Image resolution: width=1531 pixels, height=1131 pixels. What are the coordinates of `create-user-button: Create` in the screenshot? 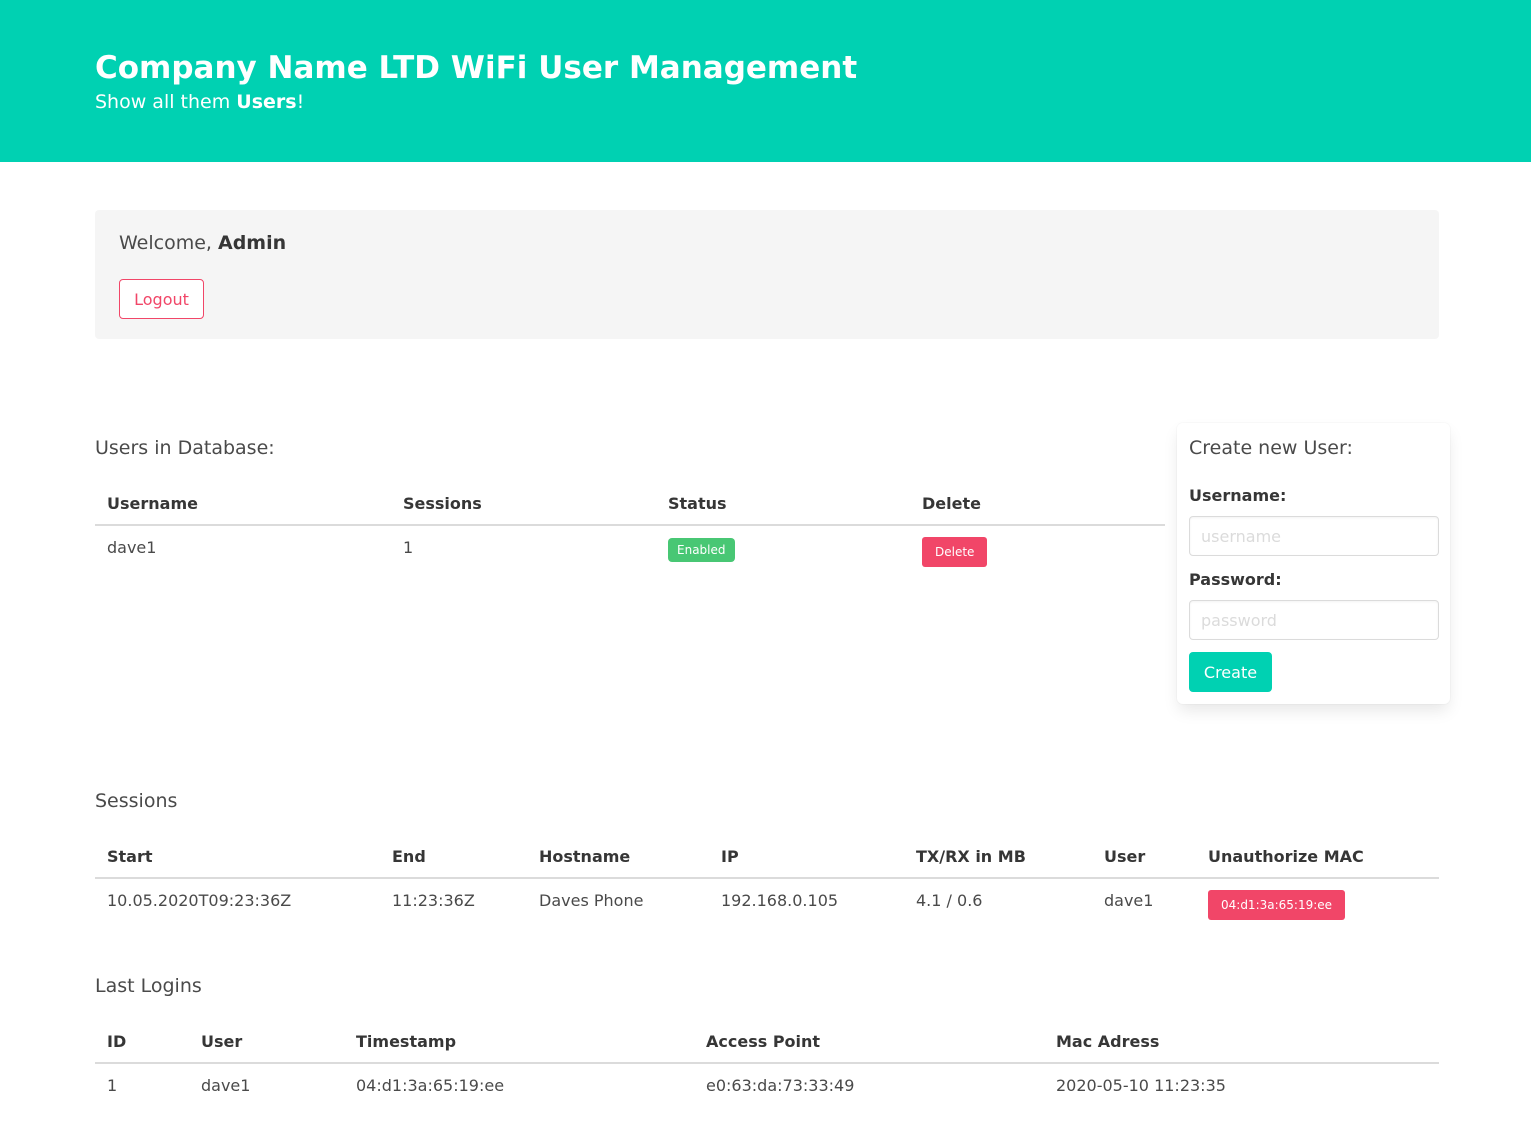 It's located at (1230, 672).